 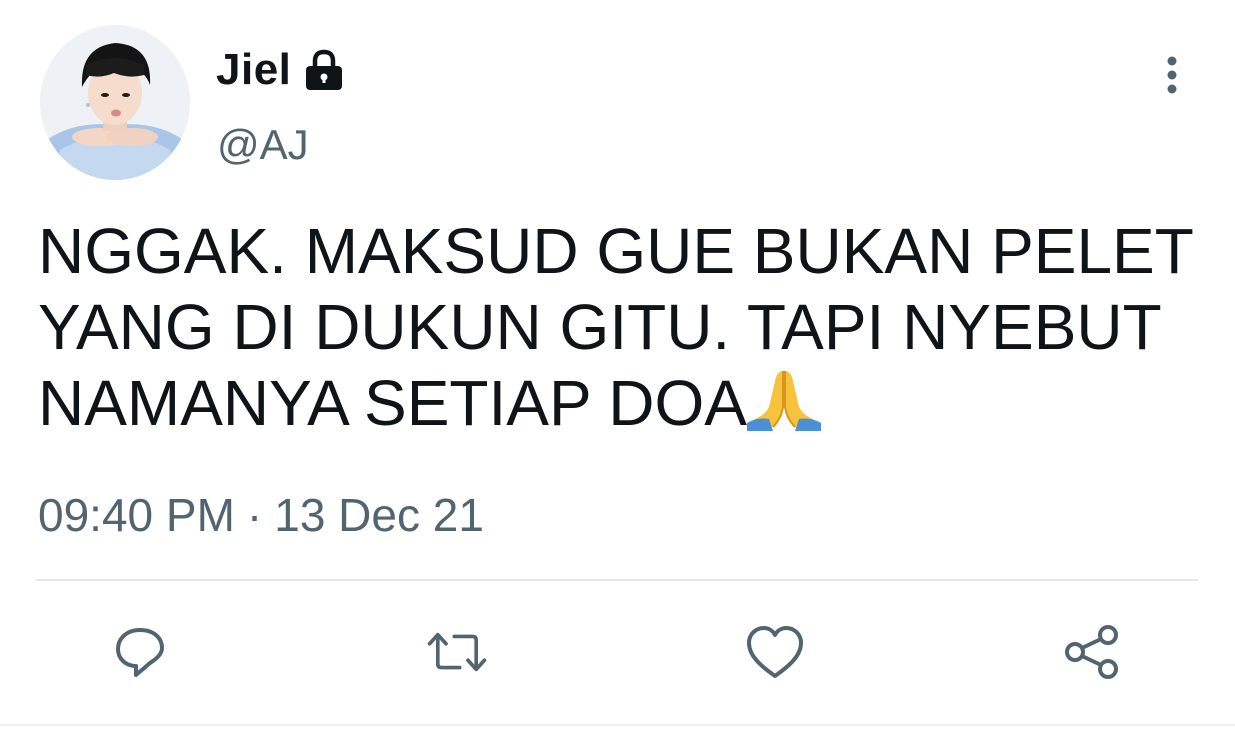 I want to click on avatar, so click(x=115, y=102).